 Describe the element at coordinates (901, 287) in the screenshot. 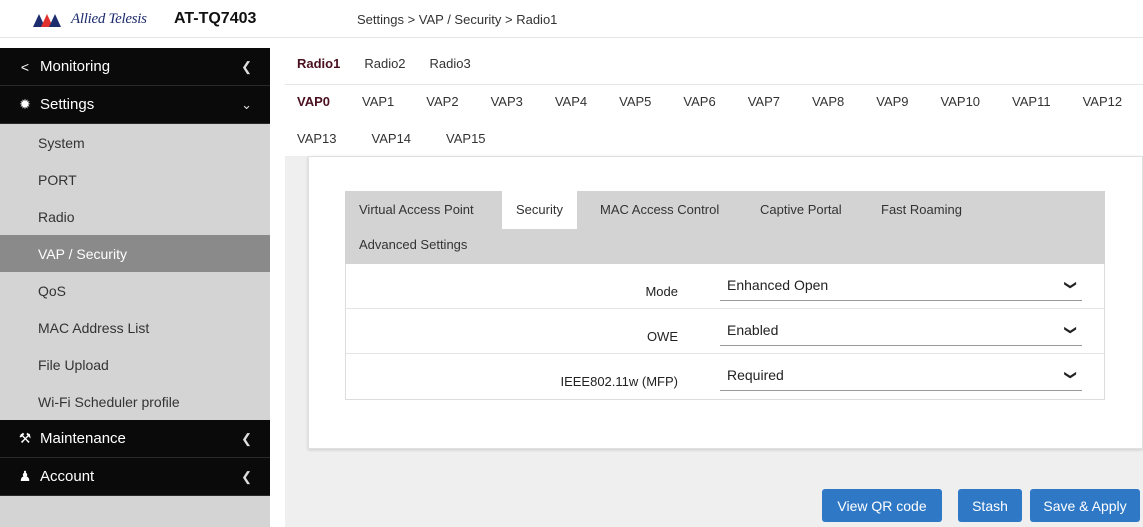

I see `mode-select: Enhanced Open ❯` at that location.